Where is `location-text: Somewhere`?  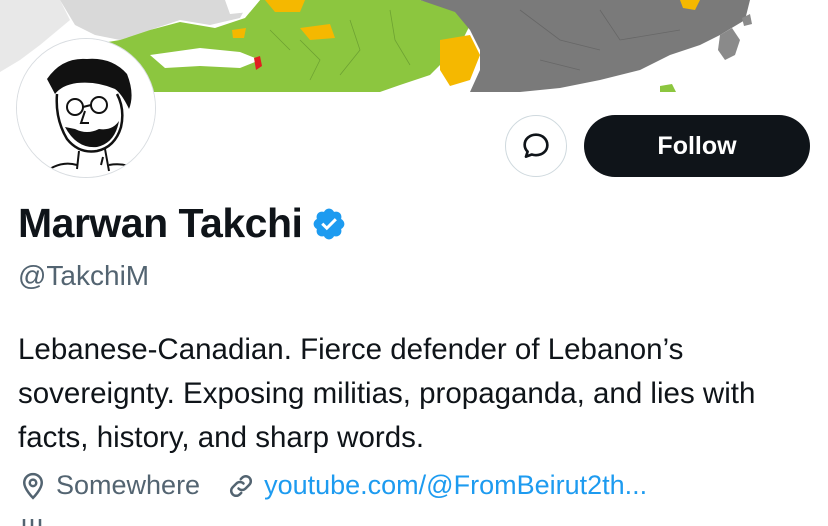 location-text: Somewhere is located at coordinates (128, 485).